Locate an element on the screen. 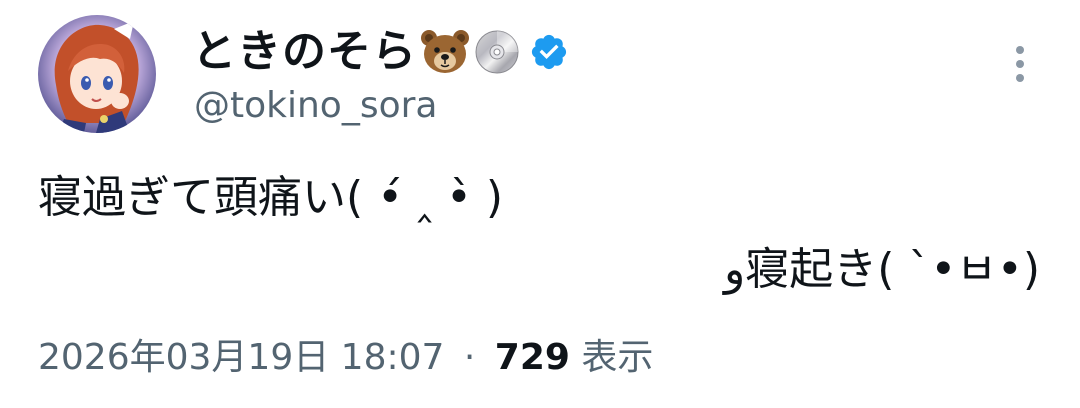 The width and height of the screenshot is (1080, 408). tweet-meta: 2026年03月19日 18:07 · 729 表示 is located at coordinates (345, 357).